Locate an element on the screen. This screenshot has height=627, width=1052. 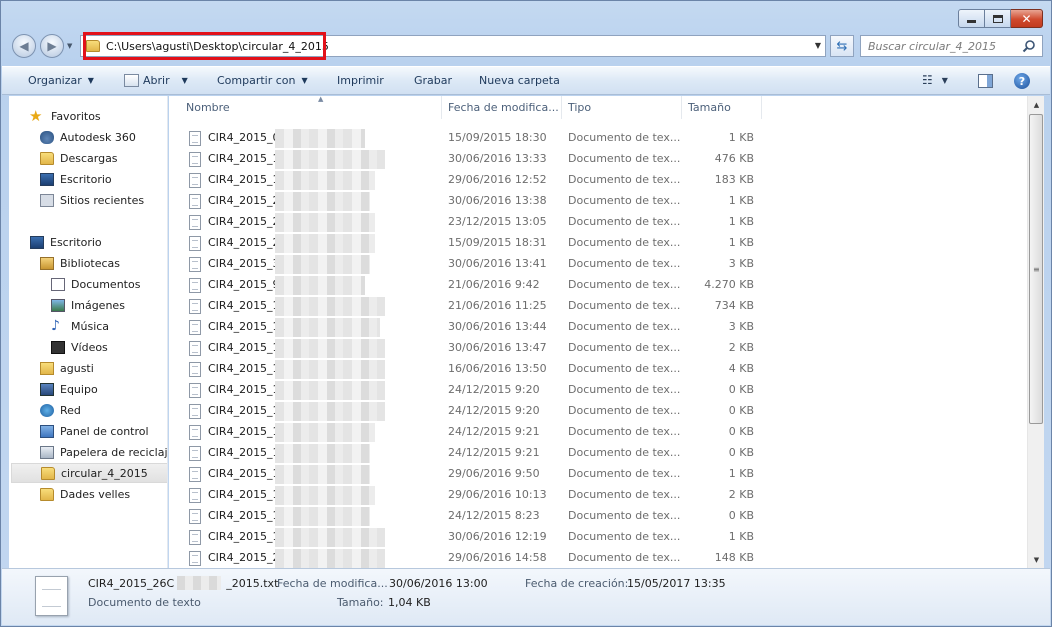
new-folder-button: Nueva carpeta is located at coordinates (519, 80).